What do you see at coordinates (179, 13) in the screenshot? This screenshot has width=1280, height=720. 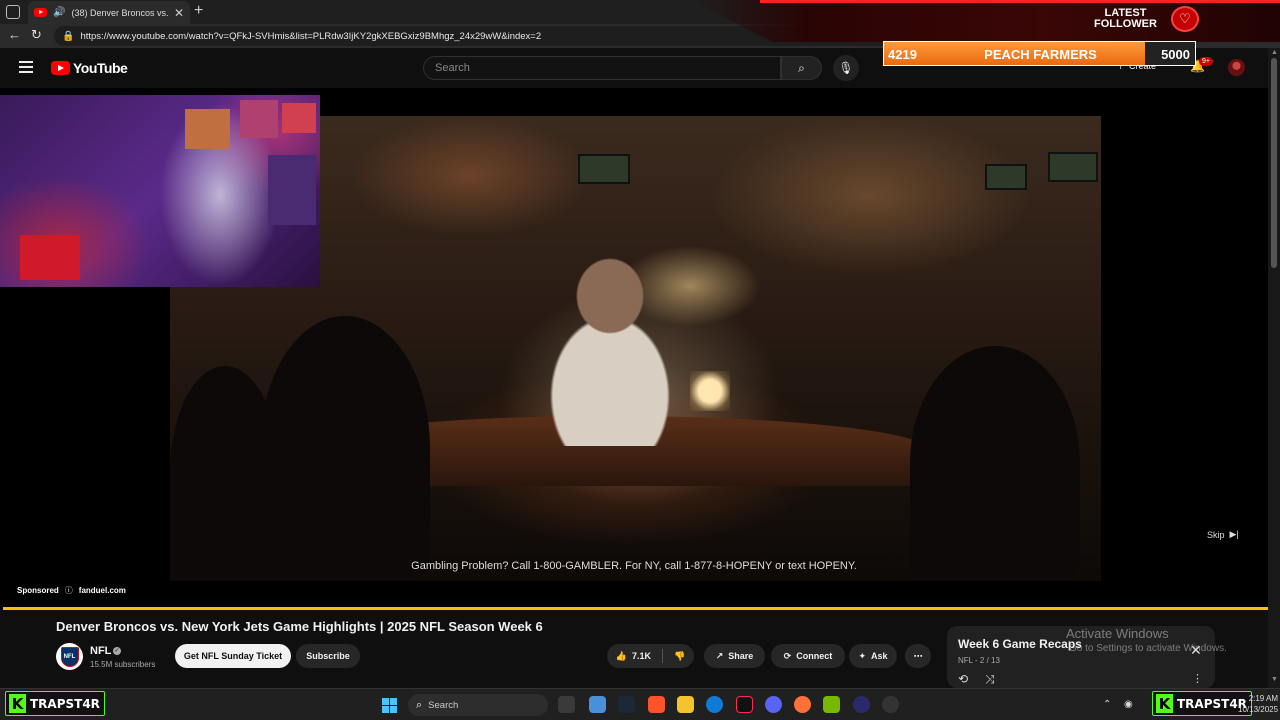 I see `close-tab-icon: ✕` at bounding box center [179, 13].